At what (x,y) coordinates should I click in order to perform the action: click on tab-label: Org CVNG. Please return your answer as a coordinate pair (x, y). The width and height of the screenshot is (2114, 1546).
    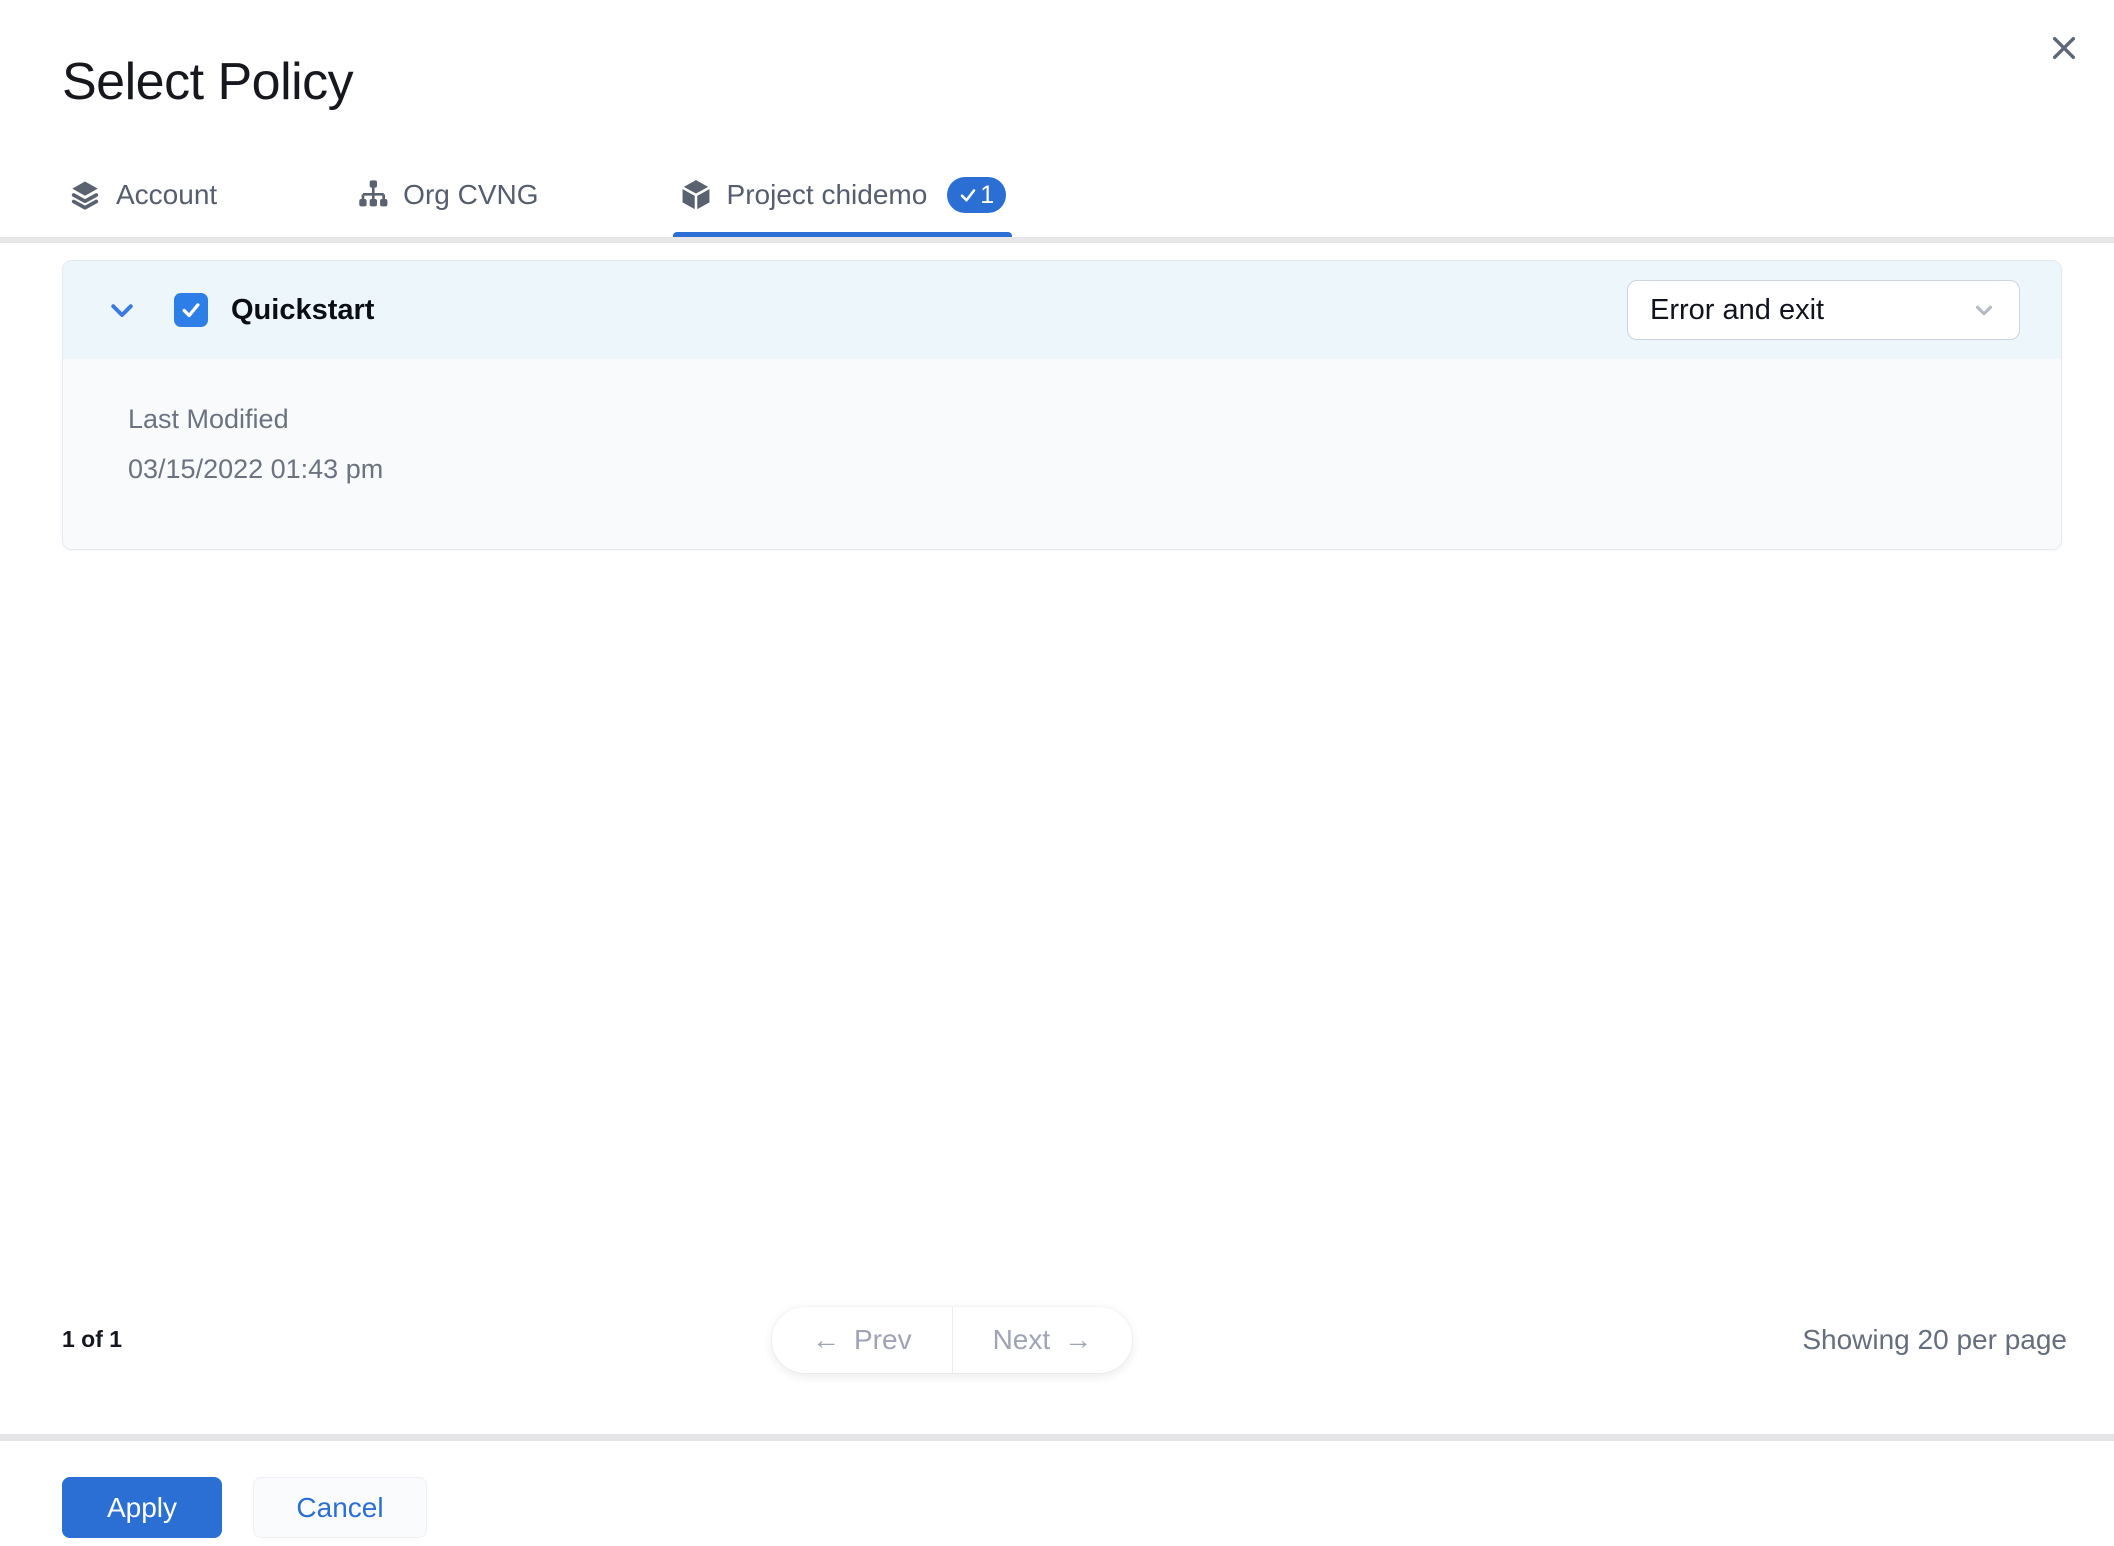
    Looking at the image, I should click on (471, 194).